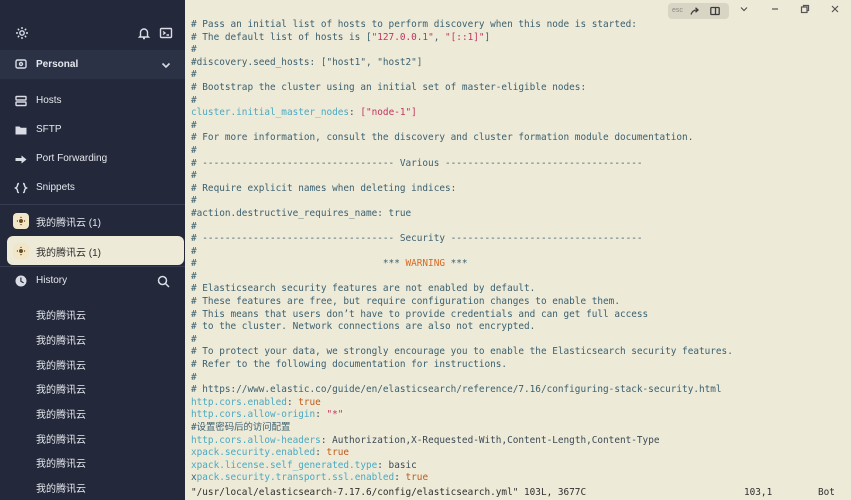 This screenshot has width=851, height=500. I want to click on share-arrow-icon, so click(695, 11).